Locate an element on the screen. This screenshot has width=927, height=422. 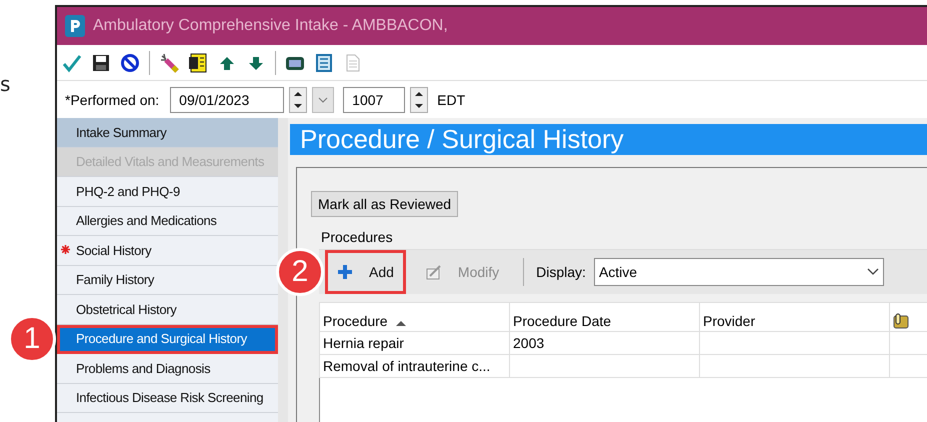
checklist-icon is located at coordinates (324, 62).